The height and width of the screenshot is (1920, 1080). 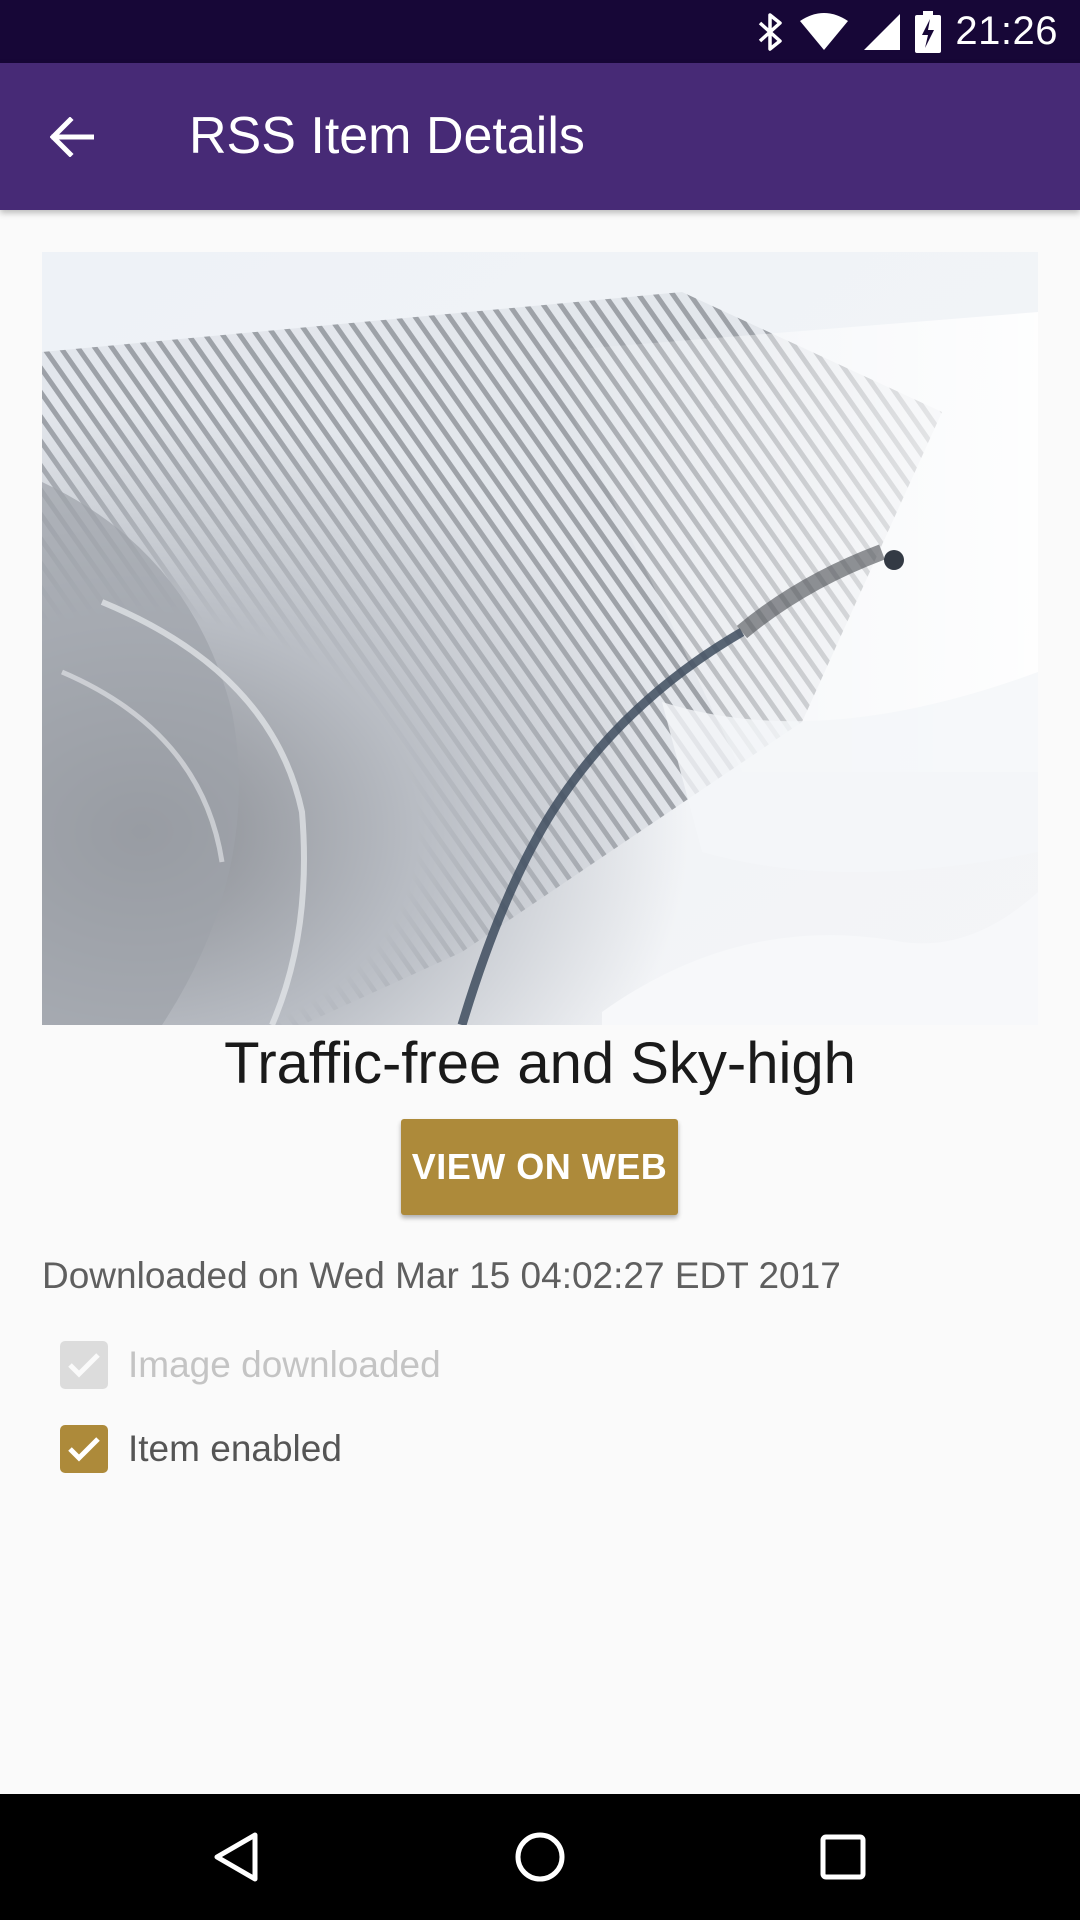 What do you see at coordinates (235, 1449) in the screenshot?
I see `checkbox-label: Item enabled` at bounding box center [235, 1449].